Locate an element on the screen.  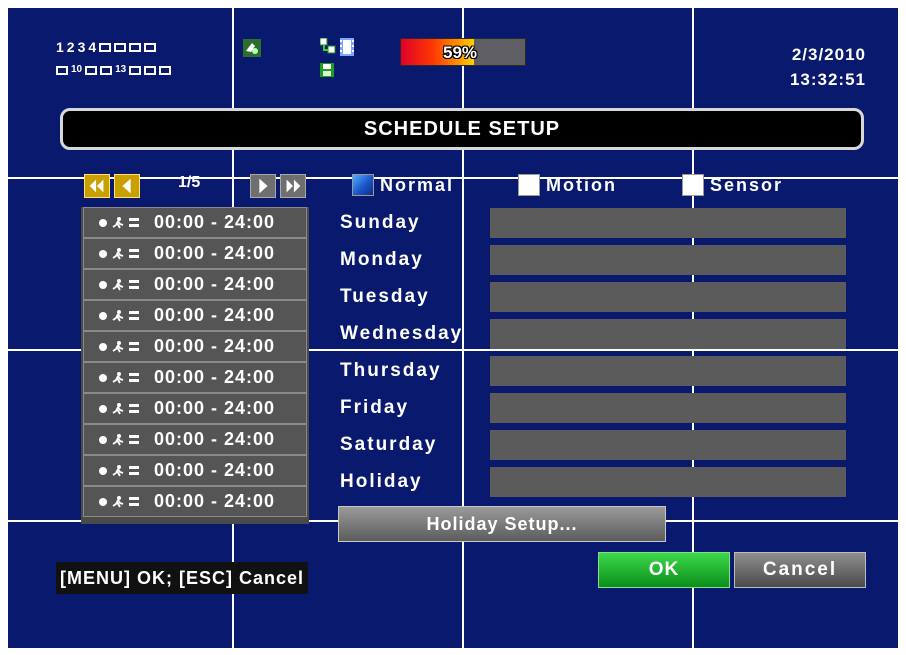
current-date: 2/3/2010 is located at coordinates (828, 54).